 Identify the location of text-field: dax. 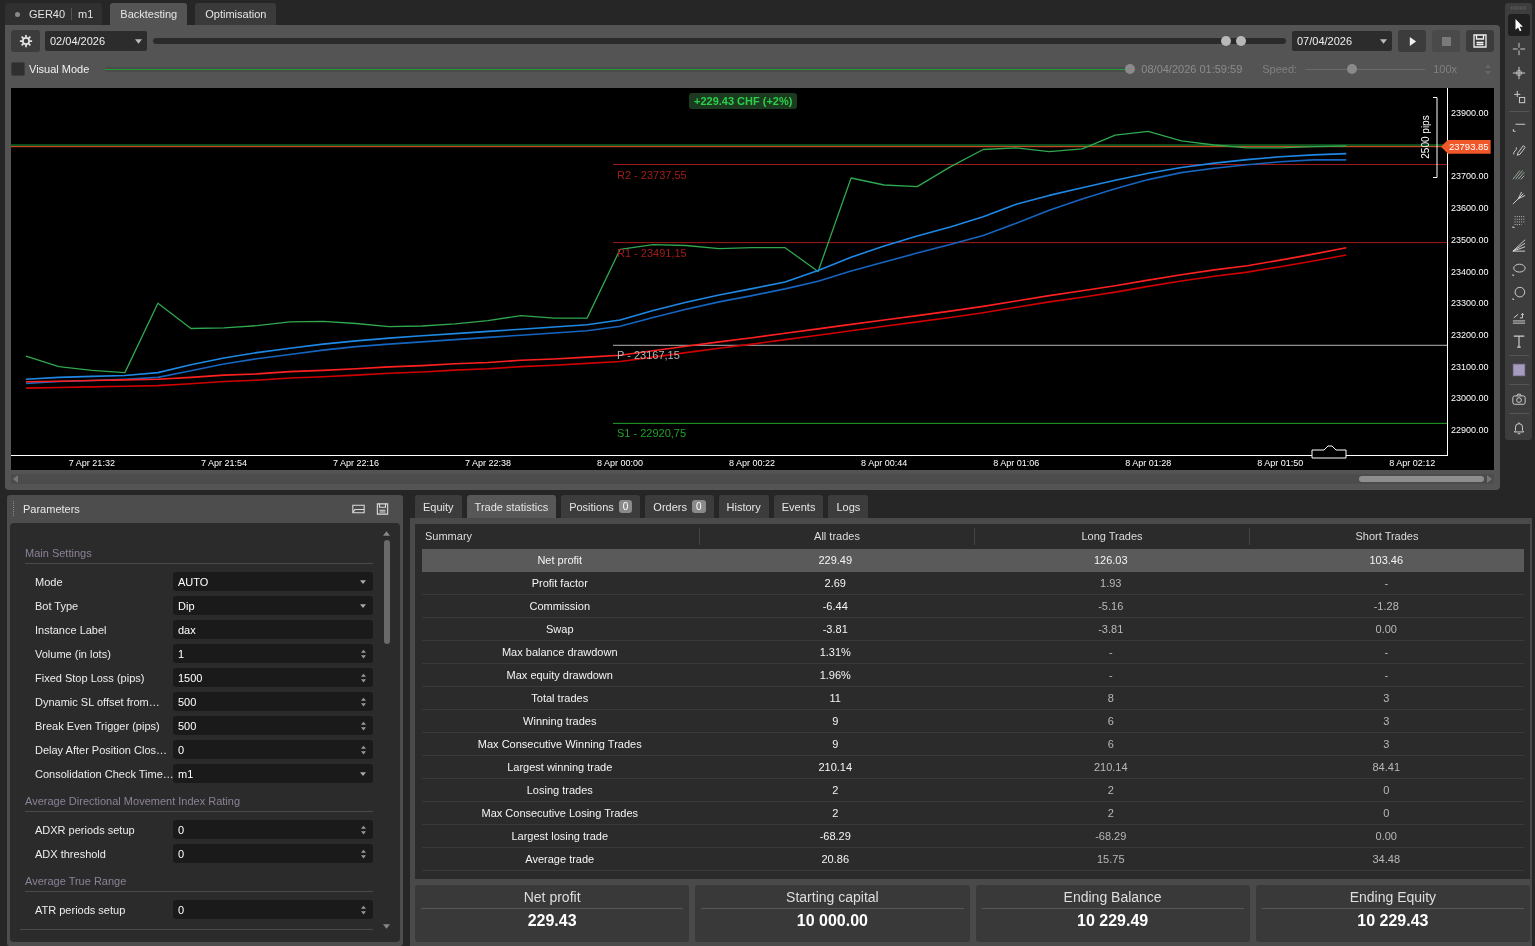
(273, 629).